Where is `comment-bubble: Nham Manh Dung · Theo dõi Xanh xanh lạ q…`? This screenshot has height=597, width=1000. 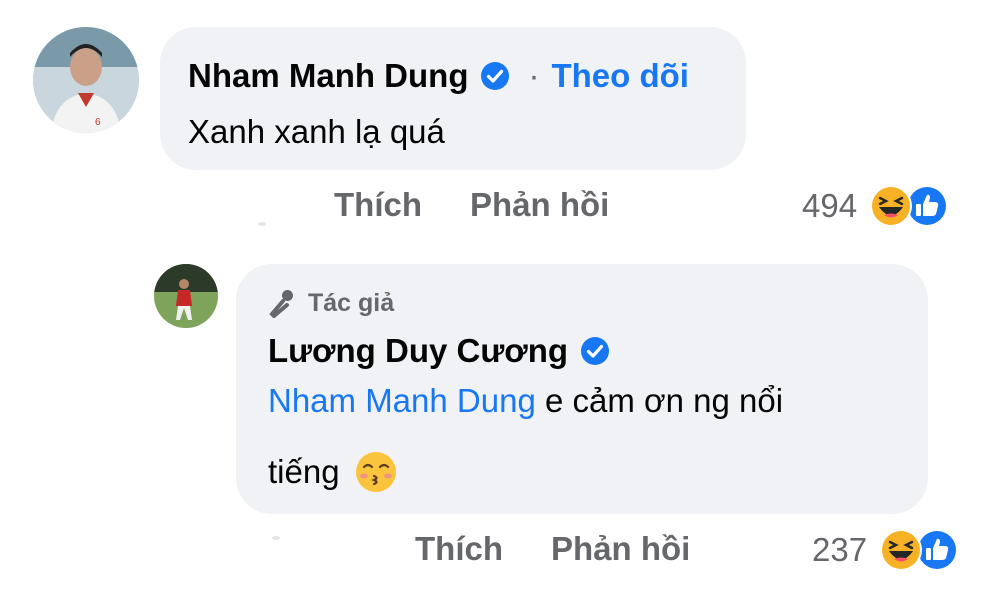 comment-bubble: Nham Manh Dung · Theo dõi Xanh xanh lạ q… is located at coordinates (453, 98).